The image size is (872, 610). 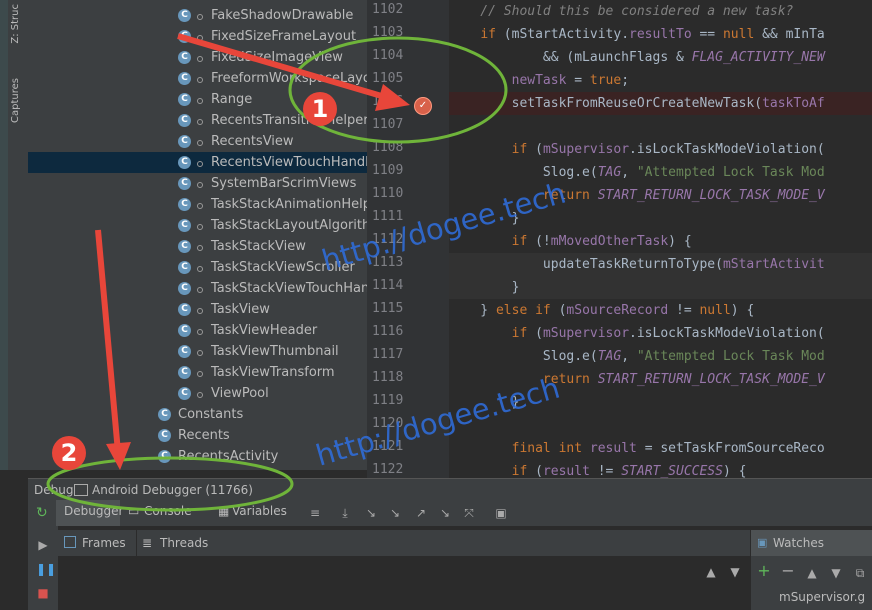 What do you see at coordinates (320, 109) in the screenshot?
I see `step-badge-one: 1` at bounding box center [320, 109].